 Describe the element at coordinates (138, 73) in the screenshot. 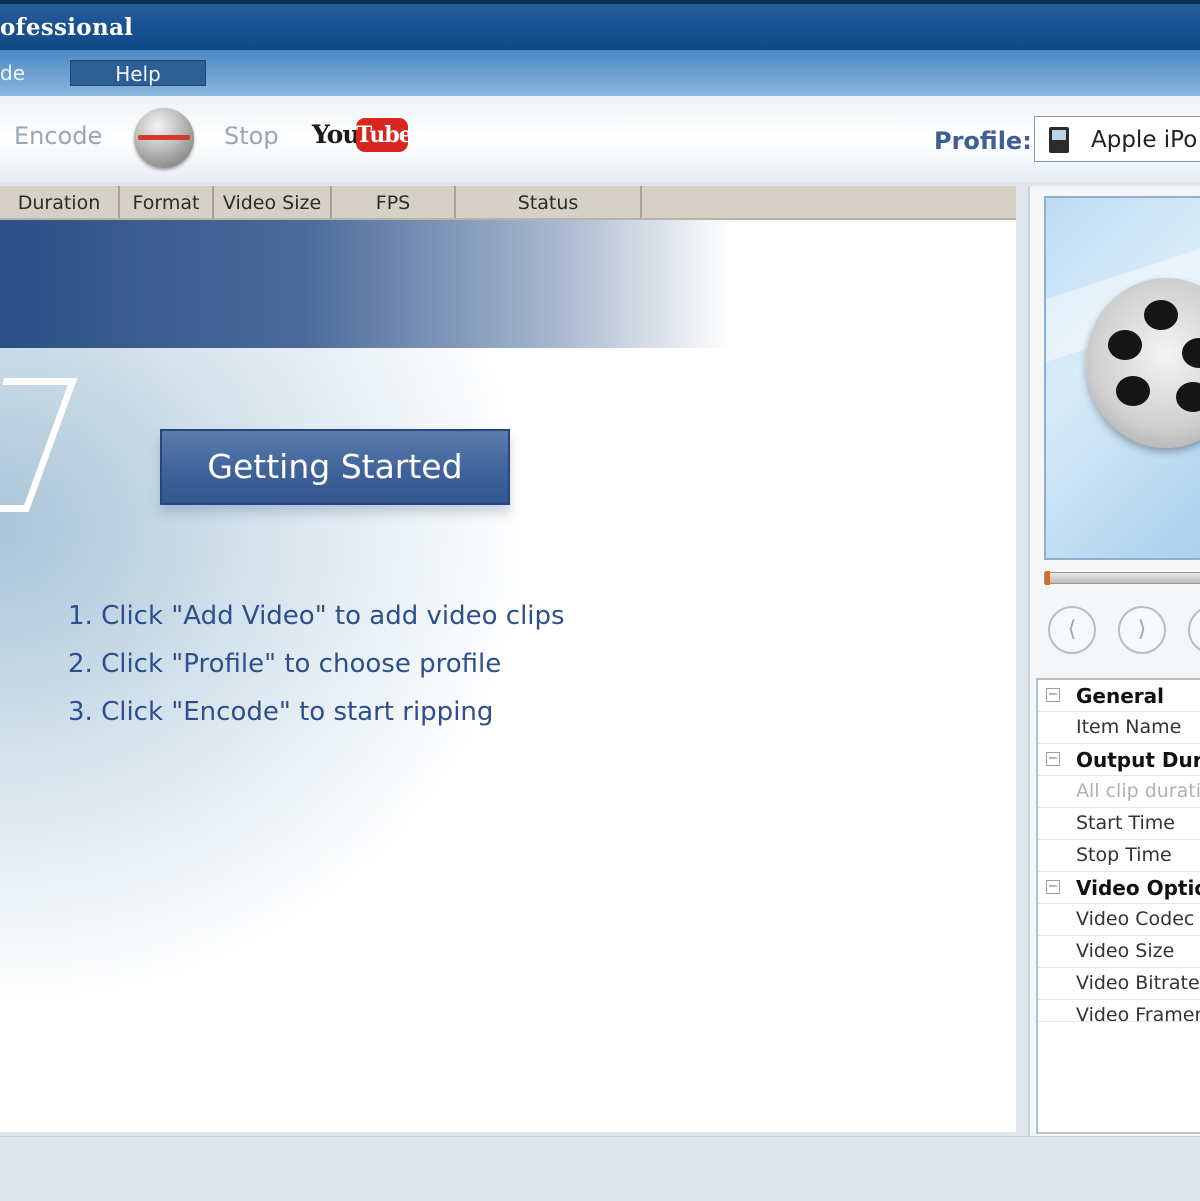

I see `menu-help: Help` at that location.